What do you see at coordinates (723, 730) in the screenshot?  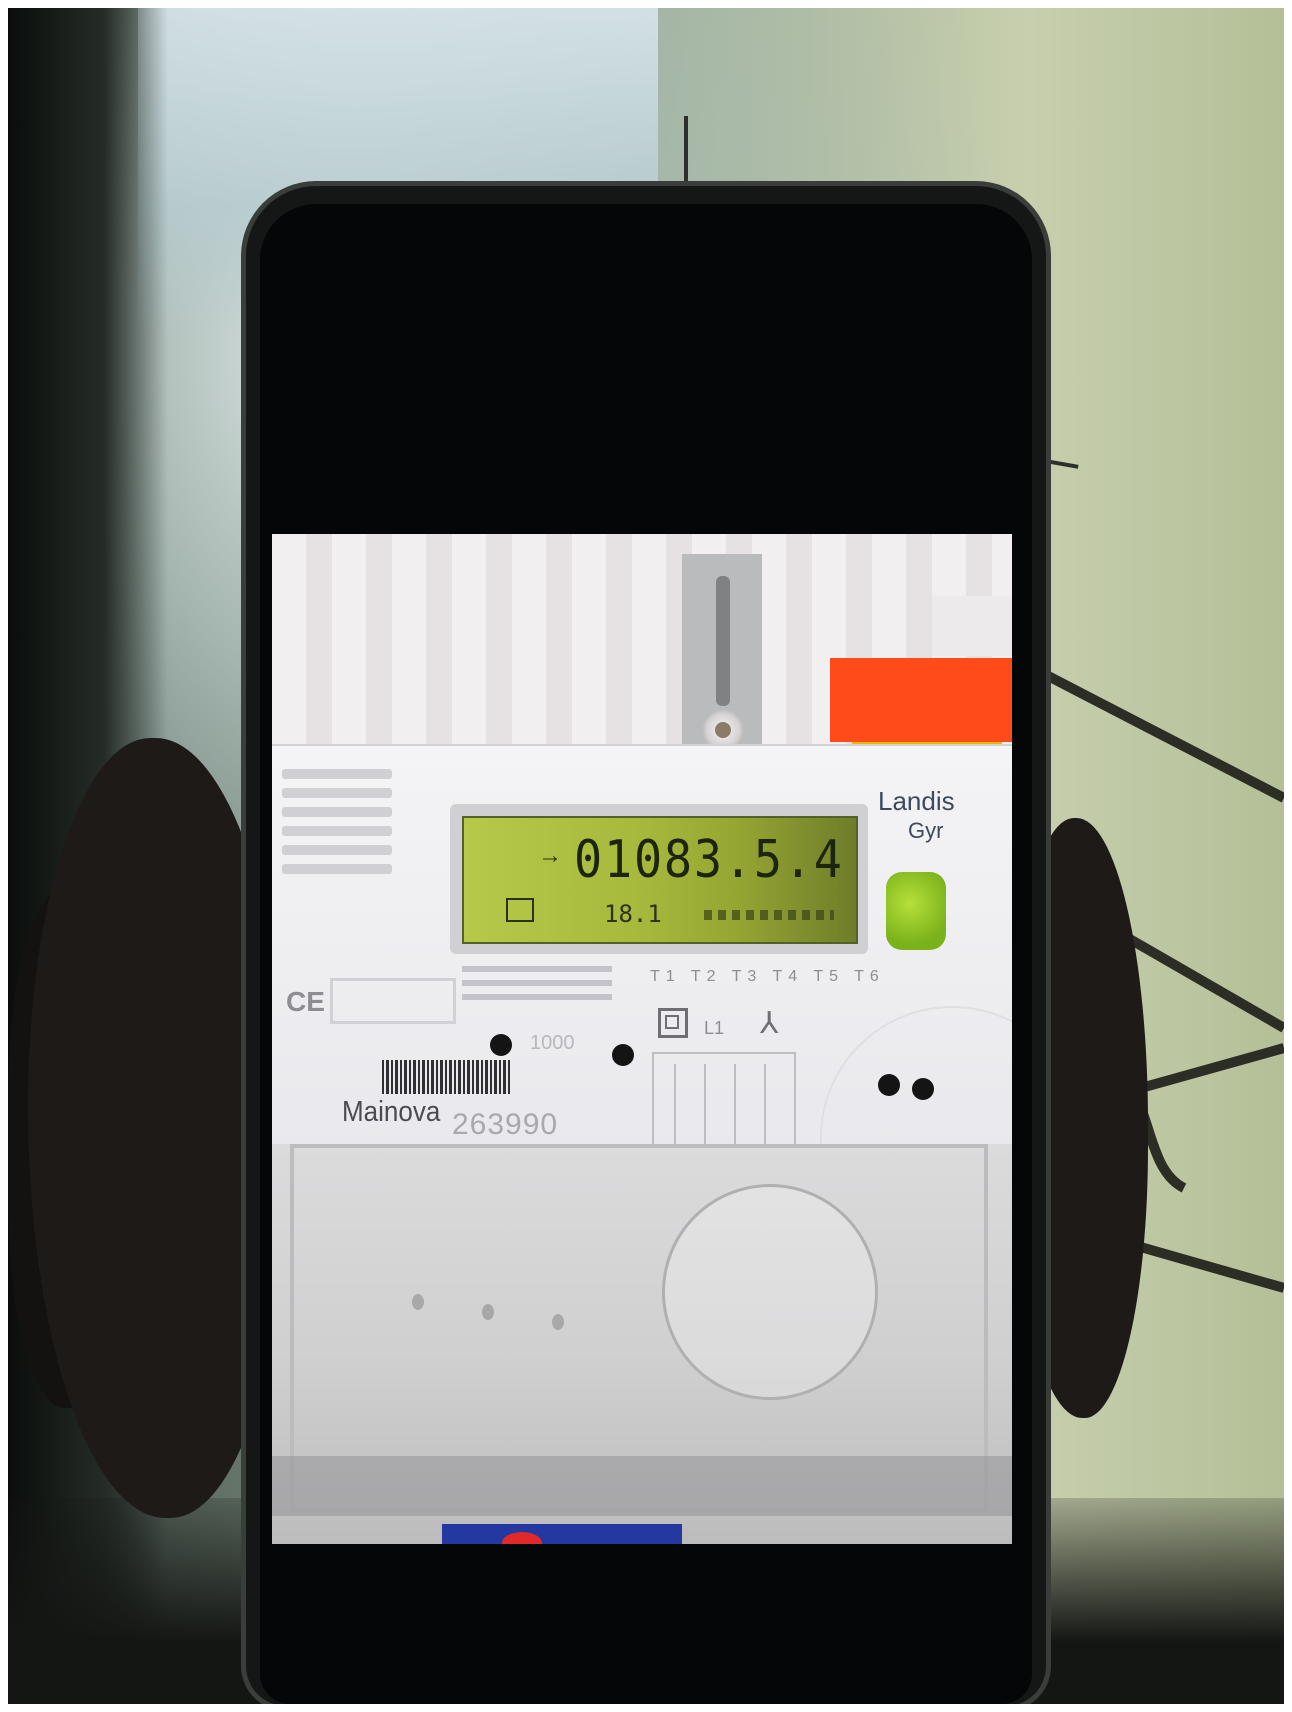 I see `screw-head` at bounding box center [723, 730].